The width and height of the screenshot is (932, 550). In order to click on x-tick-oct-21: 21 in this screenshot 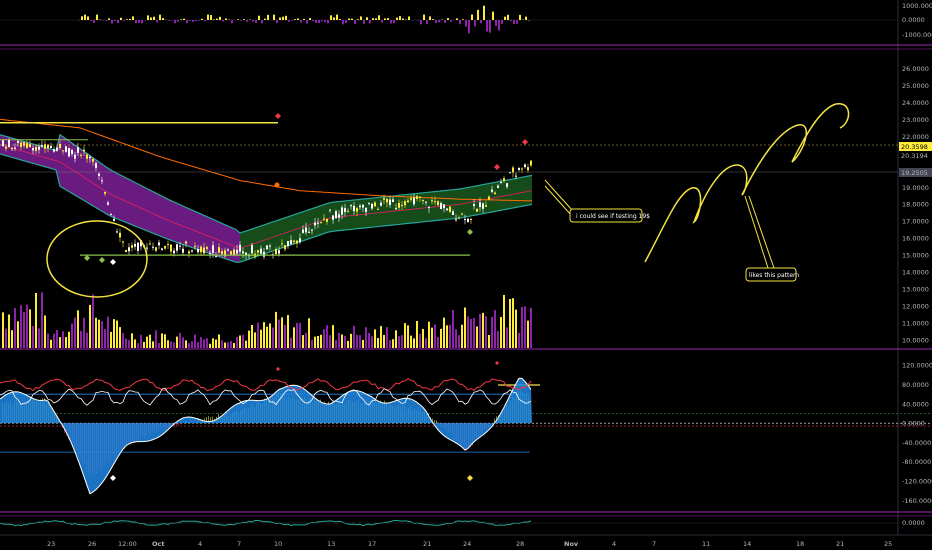, I will do `click(427, 544)`.